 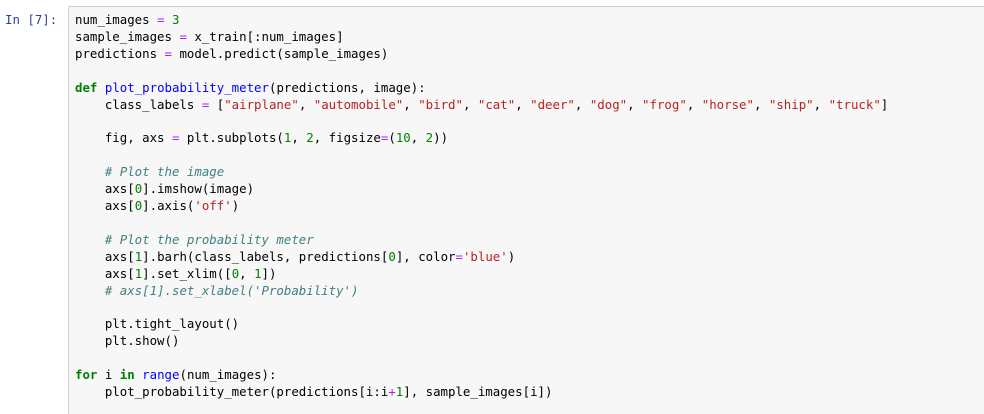 I want to click on code-token: ].axis(, so click(x=168, y=205).